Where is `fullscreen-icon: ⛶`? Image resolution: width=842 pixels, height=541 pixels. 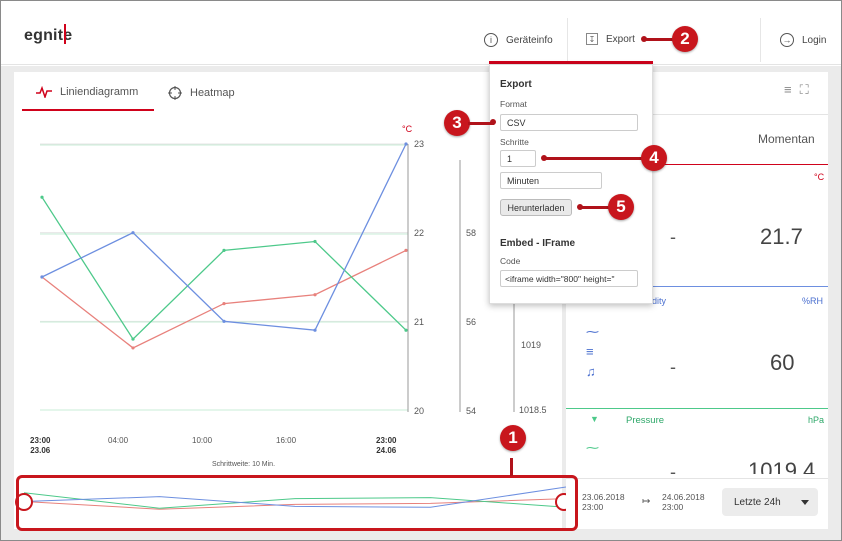
fullscreen-icon: ⛶ is located at coordinates (804, 90).